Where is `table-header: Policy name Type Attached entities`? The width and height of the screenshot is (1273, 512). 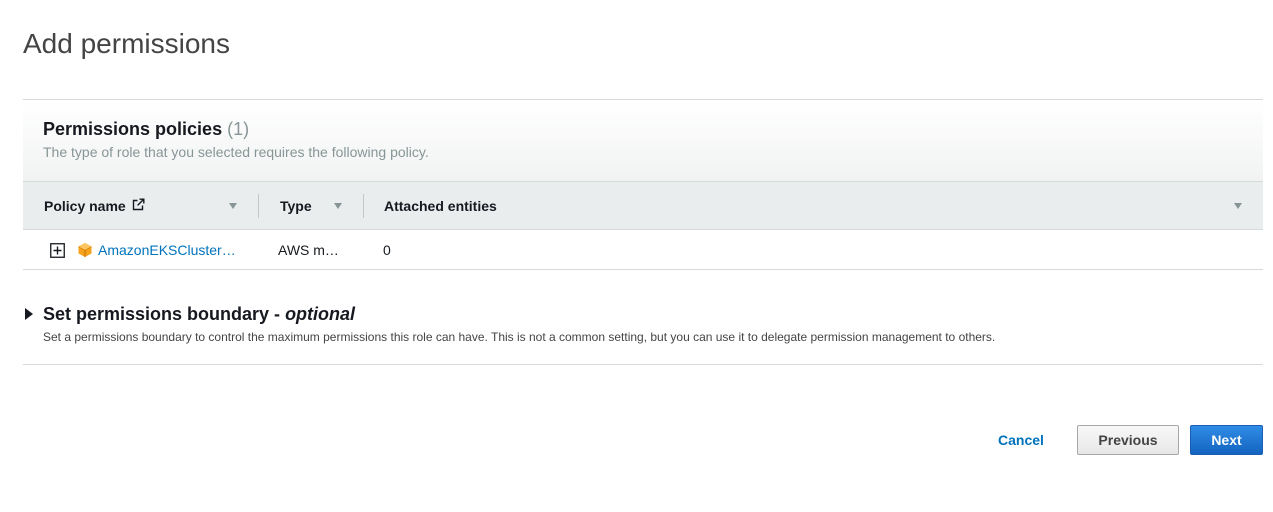 table-header: Policy name Type Attached entities is located at coordinates (643, 205).